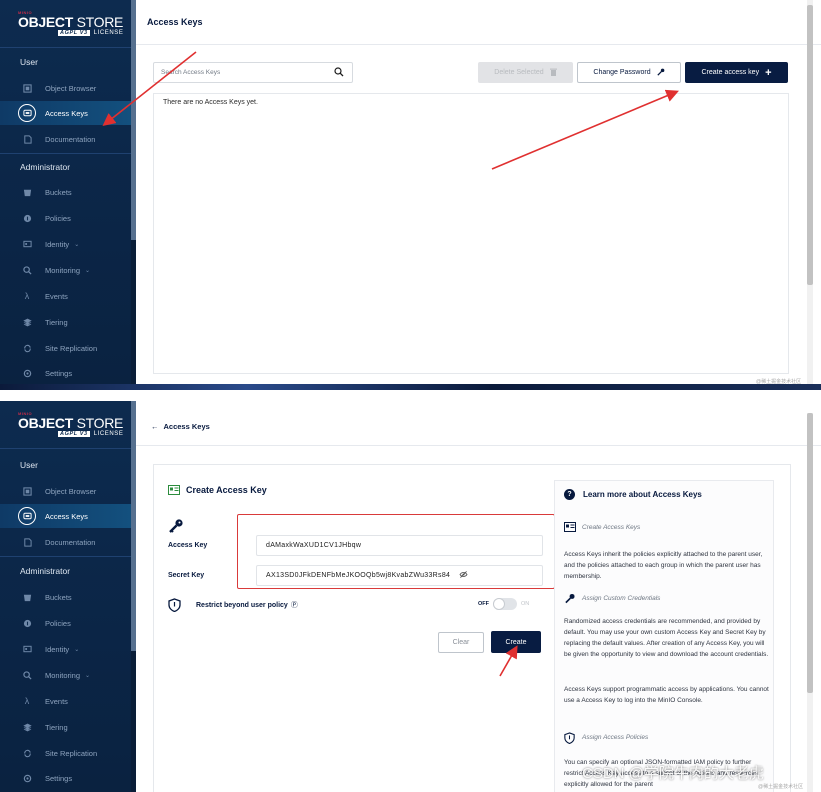 This screenshot has width=821, height=792. I want to click on back-link-label: Access Keys, so click(186, 426).